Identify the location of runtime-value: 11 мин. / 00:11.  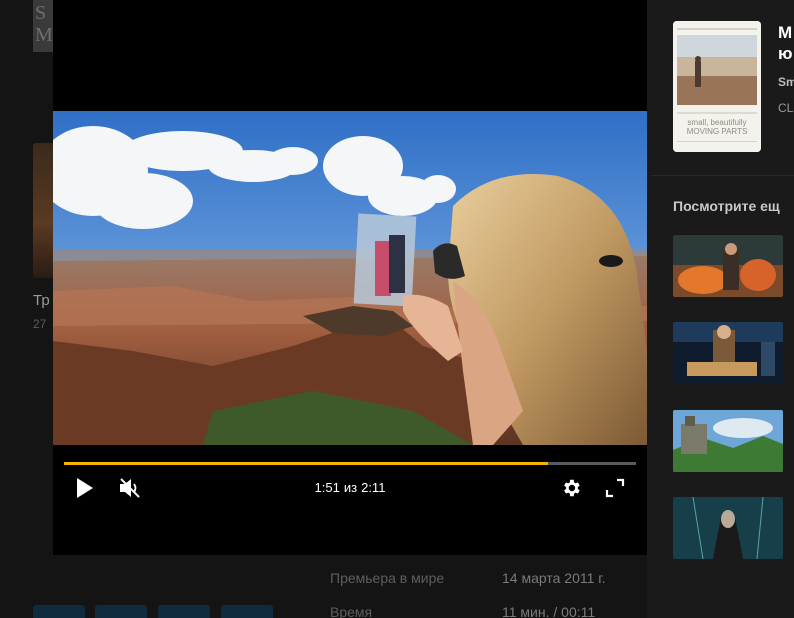
(549, 611).